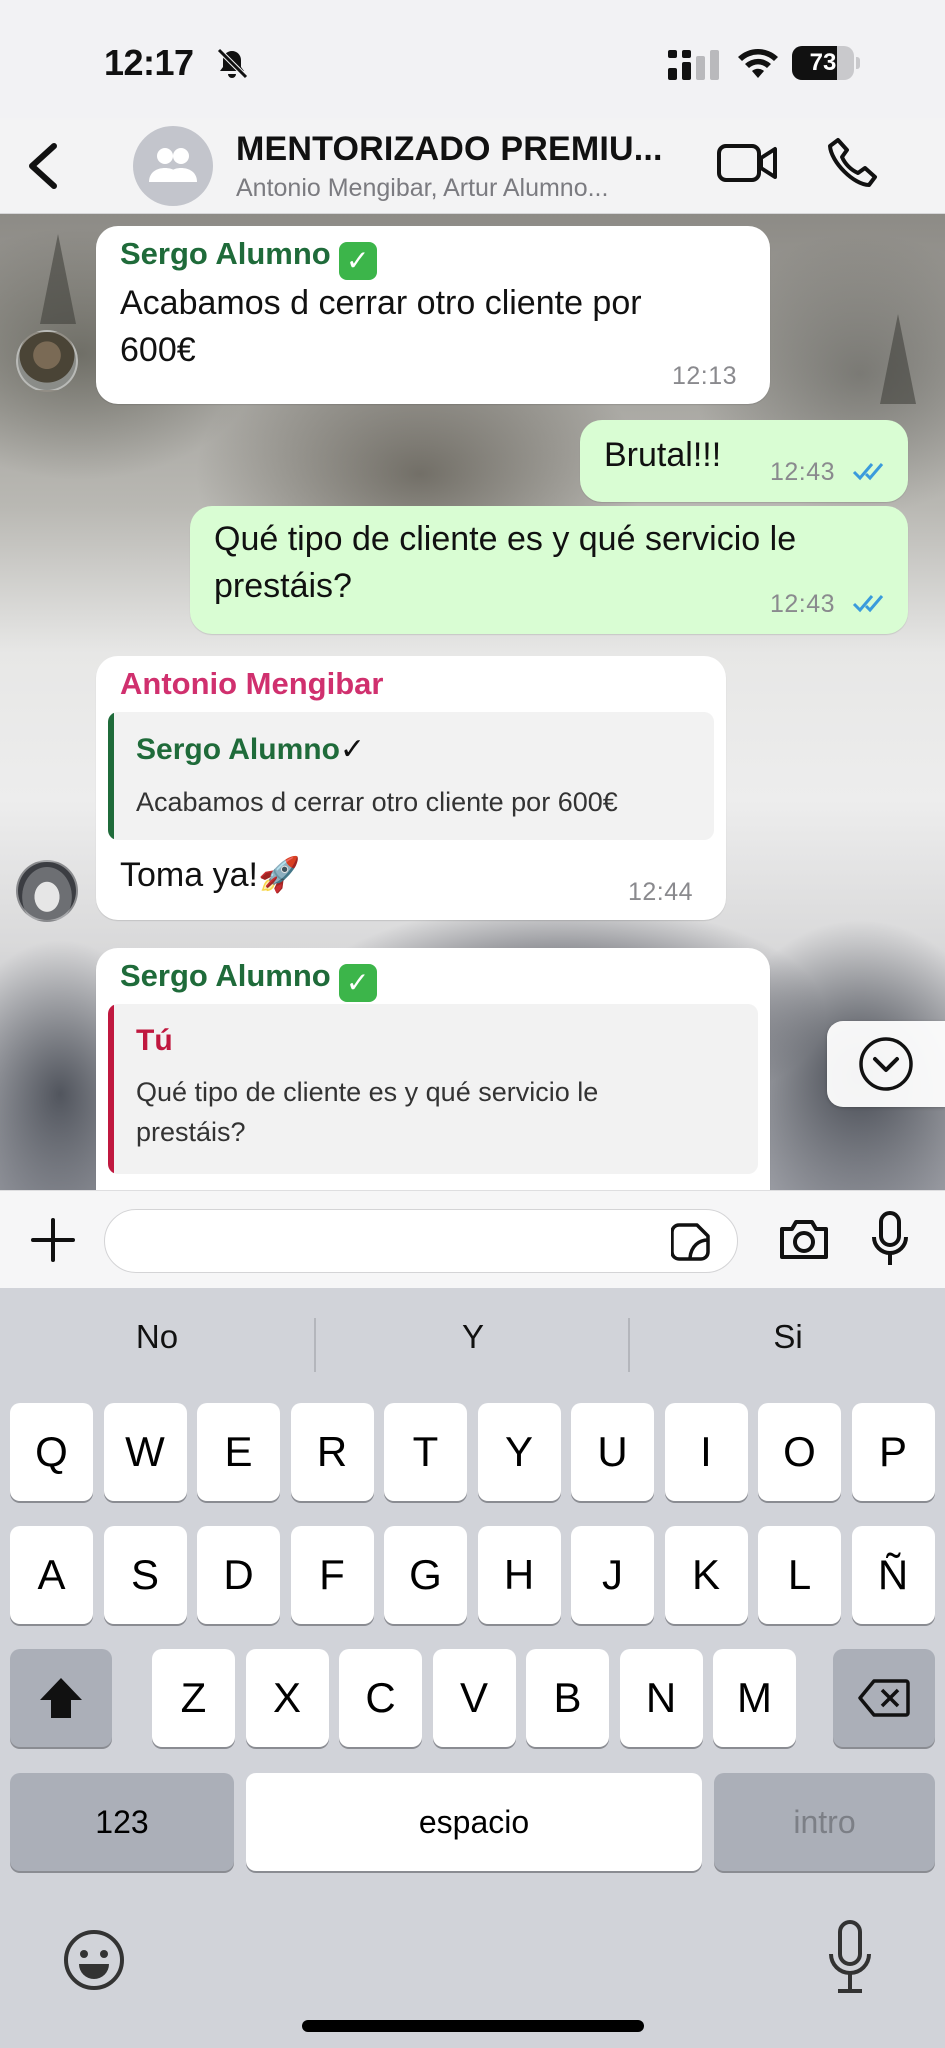  Describe the element at coordinates (758, 63) in the screenshot. I see `wifi-icon` at that location.